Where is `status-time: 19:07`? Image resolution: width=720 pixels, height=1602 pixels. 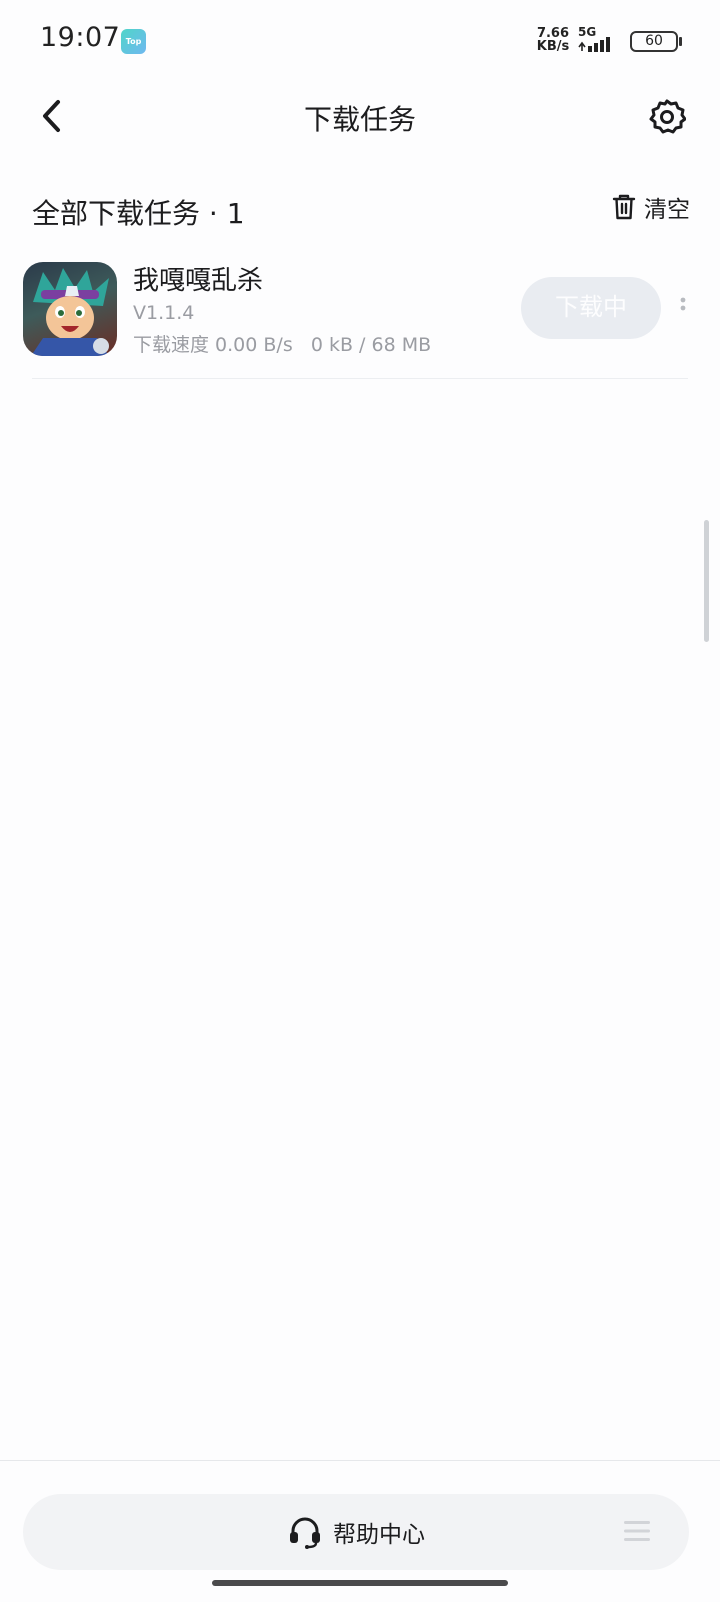 status-time: 19:07 is located at coordinates (80, 37).